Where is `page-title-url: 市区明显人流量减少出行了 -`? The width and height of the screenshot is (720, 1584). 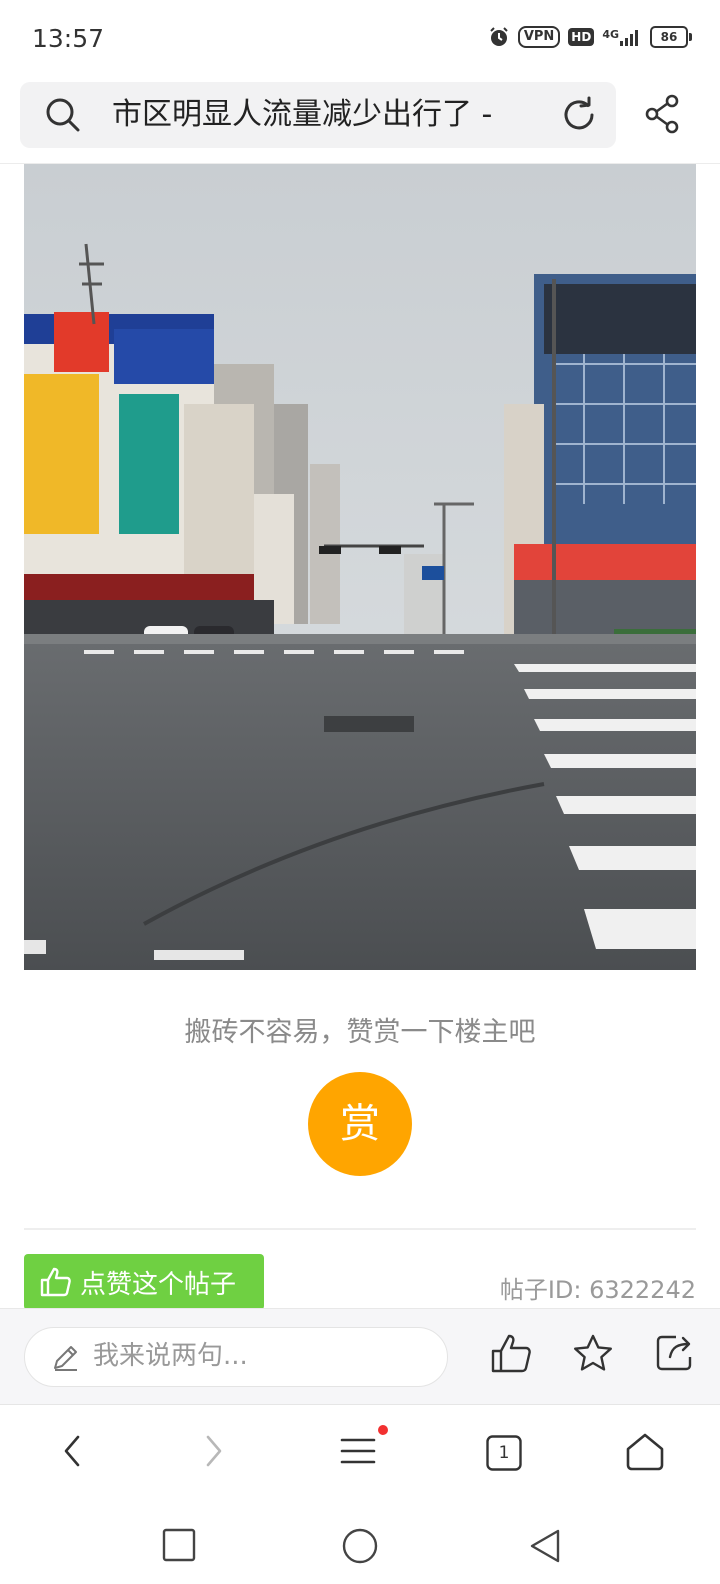 page-title-url: 市区明显人流量减少出行了 - is located at coordinates (330, 115).